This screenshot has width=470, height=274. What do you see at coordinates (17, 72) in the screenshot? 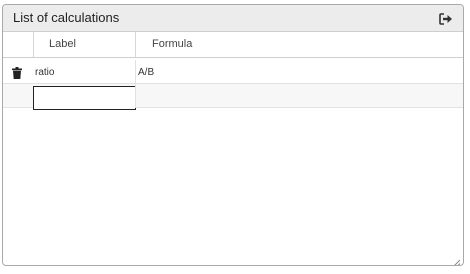
I see `trash-icon` at bounding box center [17, 72].